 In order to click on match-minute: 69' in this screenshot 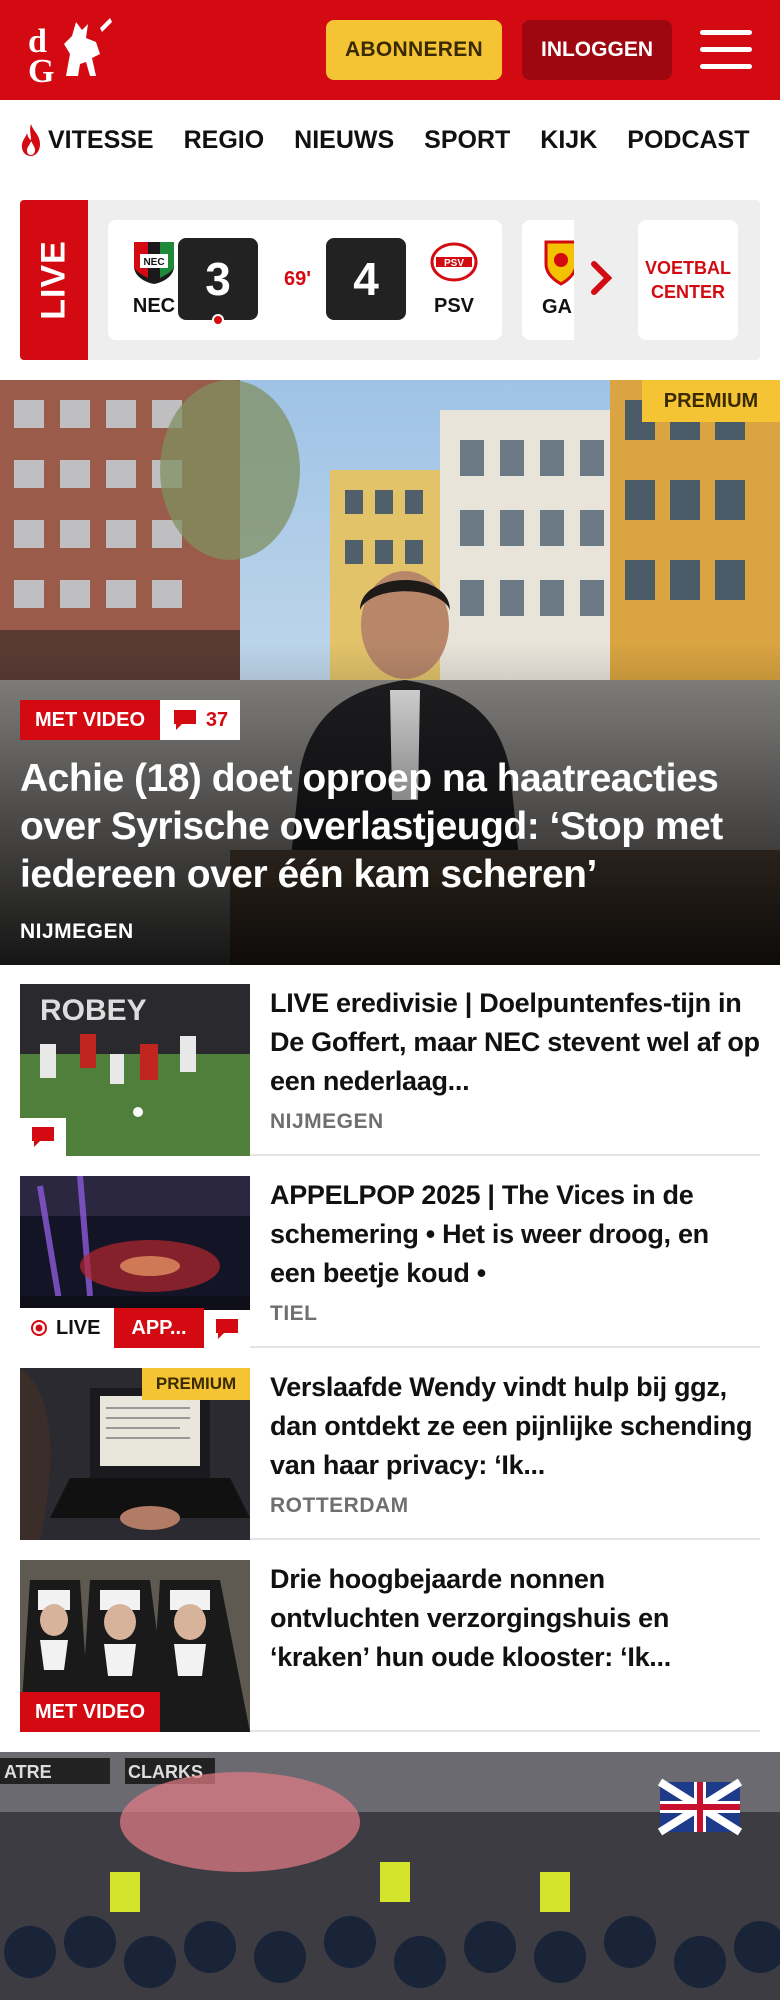, I will do `click(298, 279)`.